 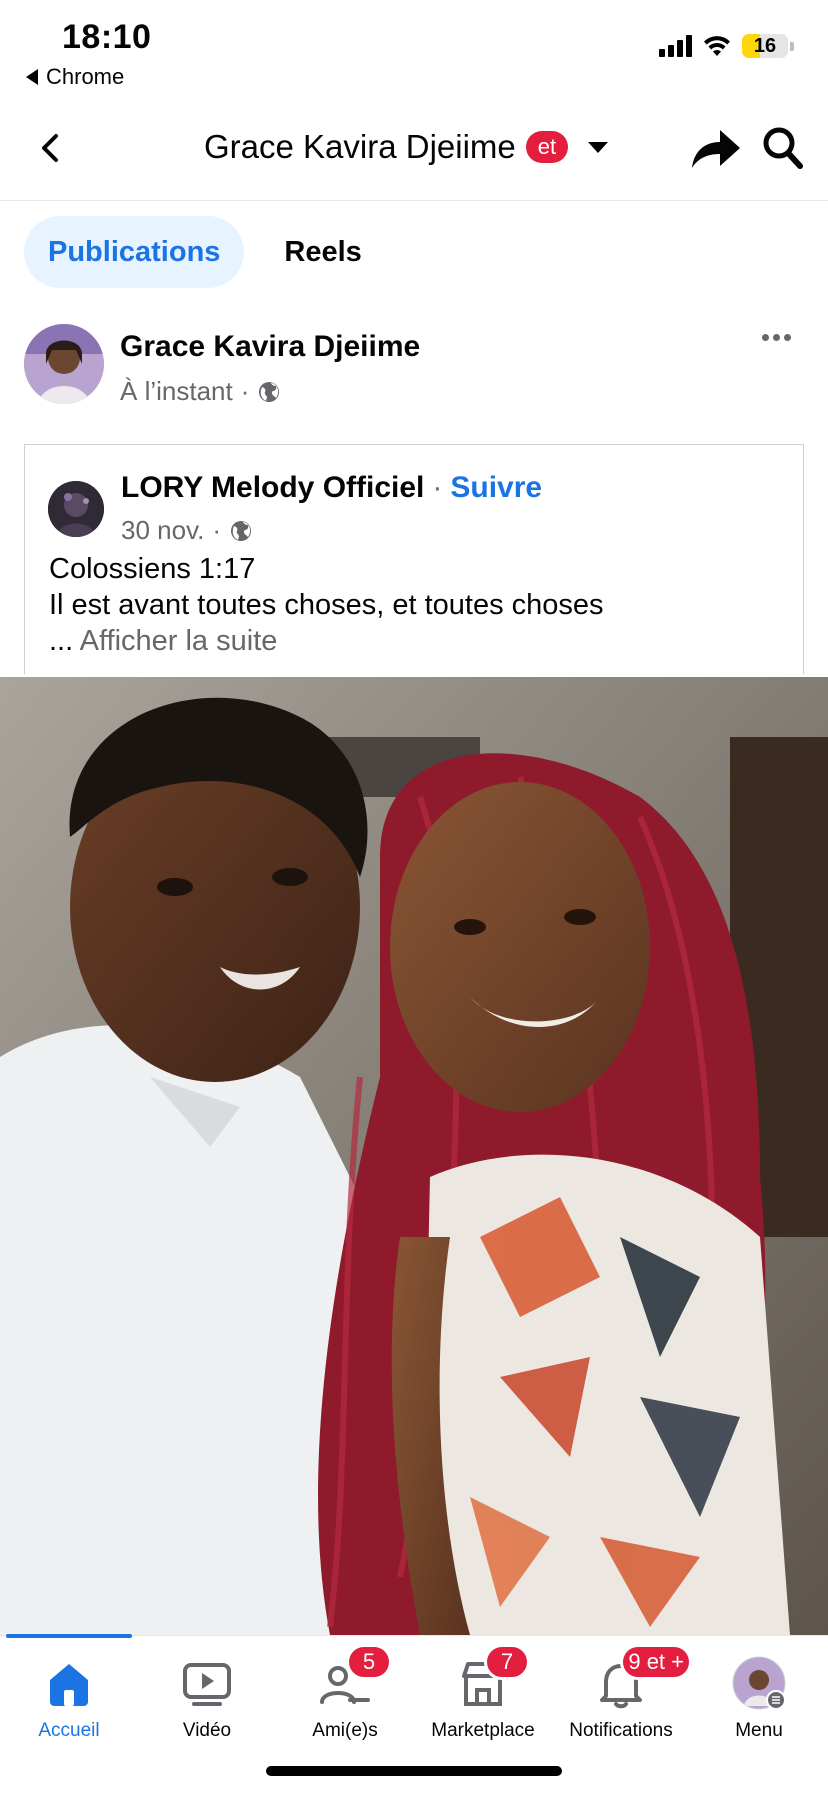 What do you see at coordinates (759, 1683) in the screenshot?
I see `profile-avatar` at bounding box center [759, 1683].